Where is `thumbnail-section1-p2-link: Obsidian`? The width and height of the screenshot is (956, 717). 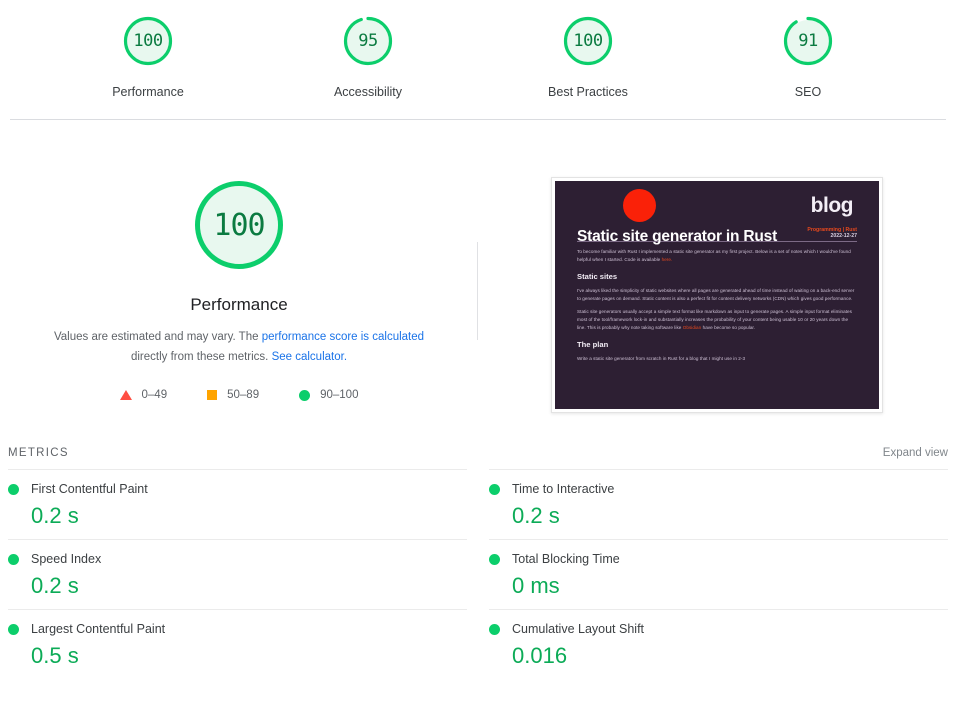 thumbnail-section1-p2-link: Obsidian is located at coordinates (692, 327).